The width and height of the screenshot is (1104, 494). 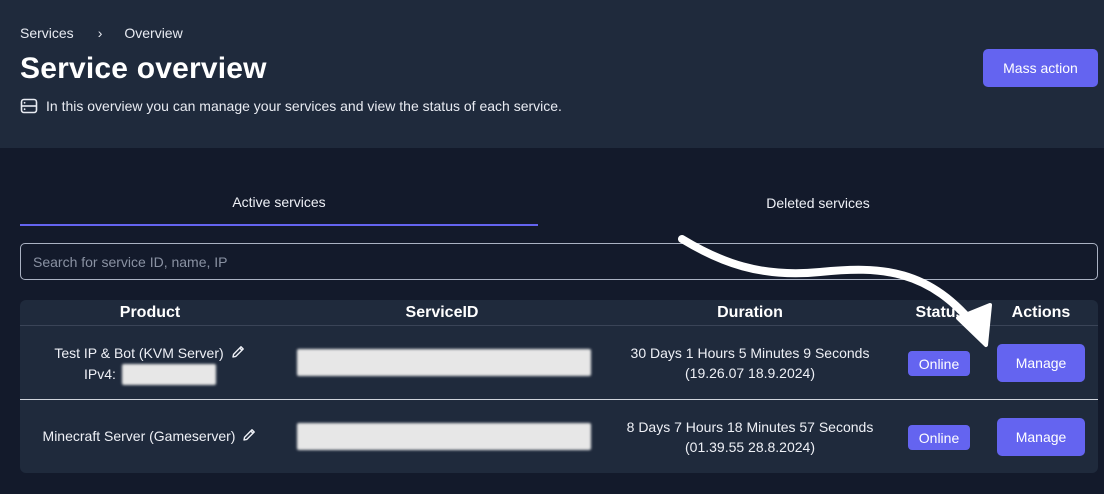 I want to click on tab-active-services: Active services, so click(x=279, y=203).